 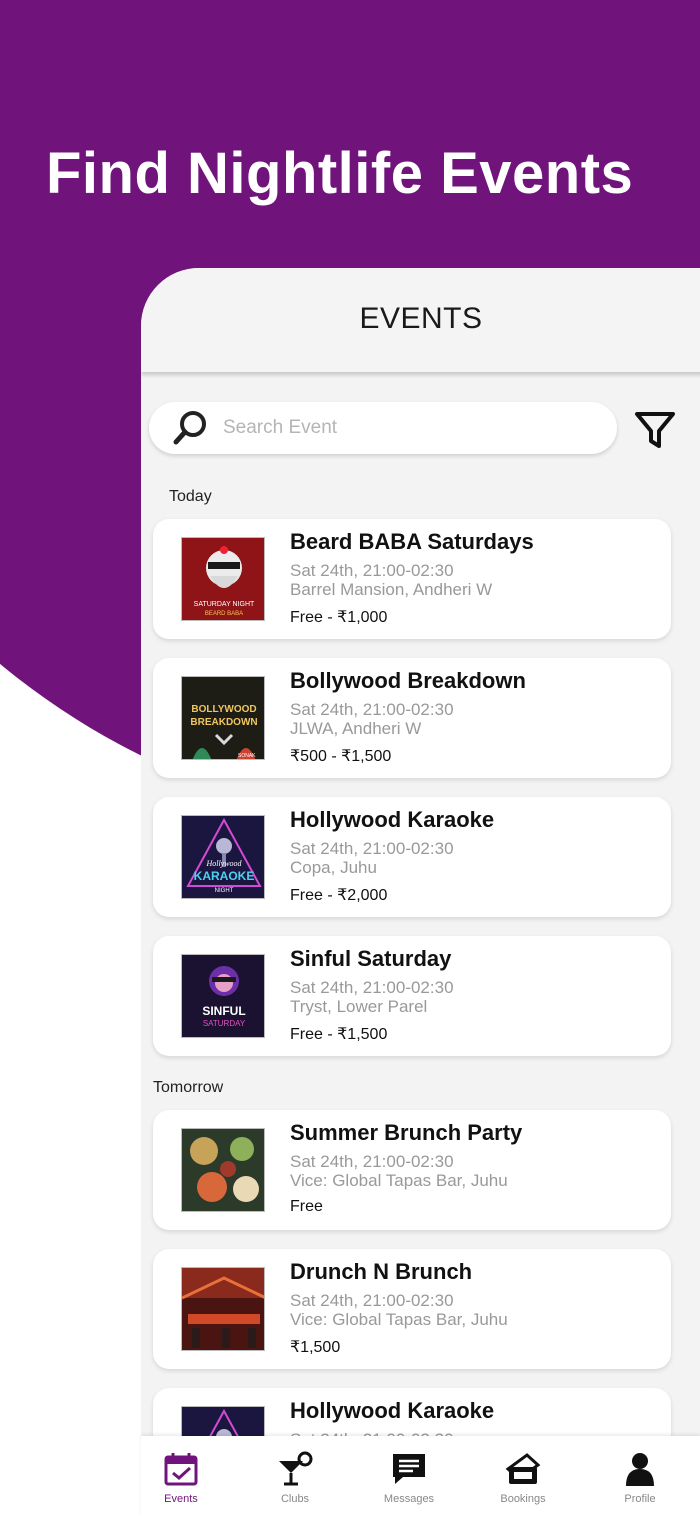 What do you see at coordinates (223, 709) in the screenshot?
I see `poster-text: BOLLYWOOD` at bounding box center [223, 709].